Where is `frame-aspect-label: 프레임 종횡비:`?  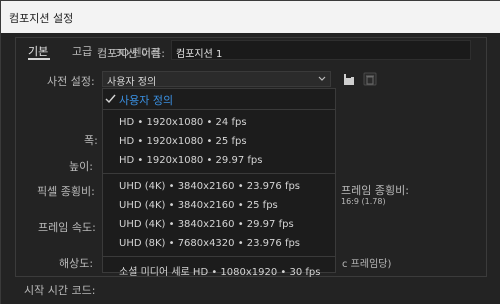
frame-aspect-label: 프레임 종횡비: is located at coordinates (375, 190).